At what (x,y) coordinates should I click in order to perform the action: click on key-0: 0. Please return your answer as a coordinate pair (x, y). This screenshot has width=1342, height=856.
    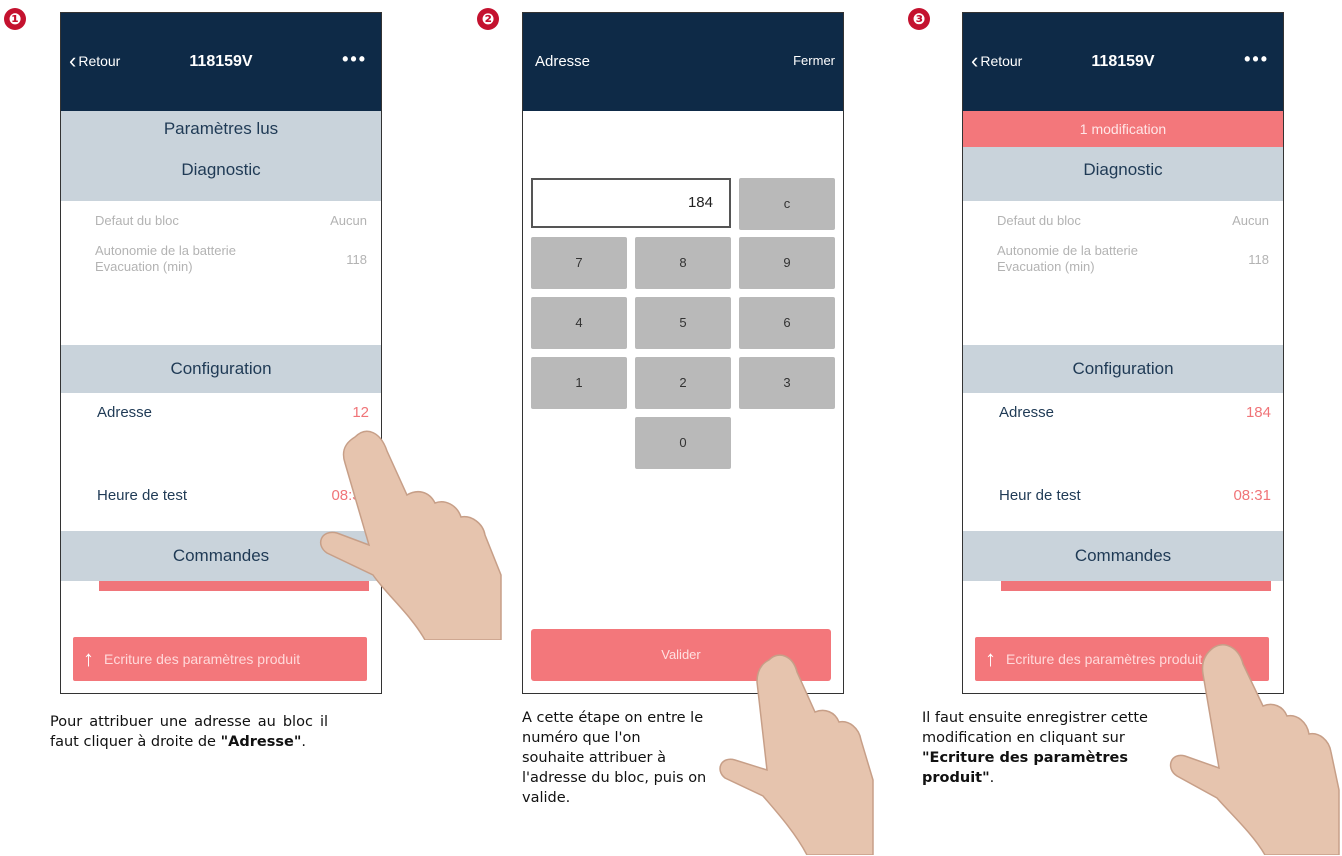
    Looking at the image, I should click on (683, 443).